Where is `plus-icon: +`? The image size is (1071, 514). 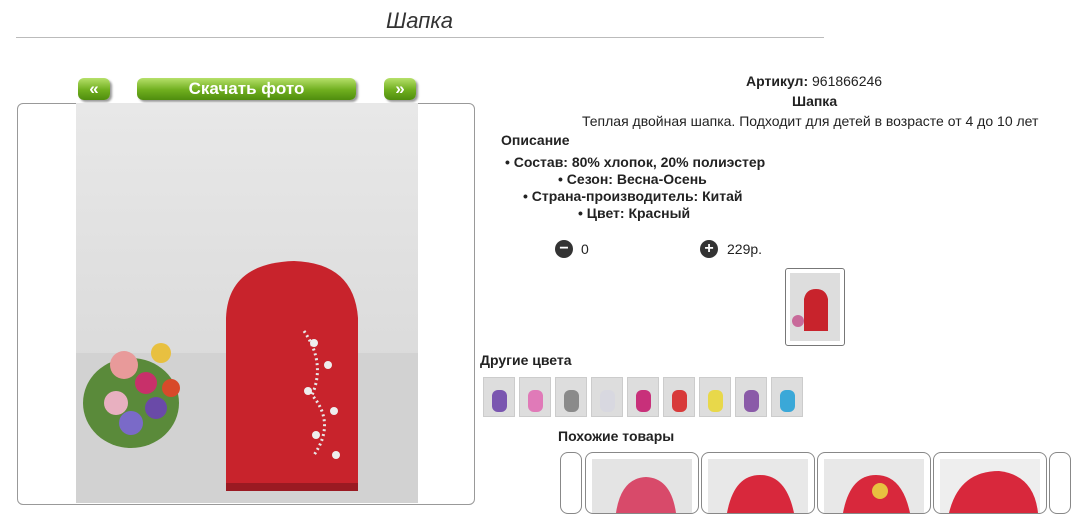
plus-icon: + is located at coordinates (709, 249).